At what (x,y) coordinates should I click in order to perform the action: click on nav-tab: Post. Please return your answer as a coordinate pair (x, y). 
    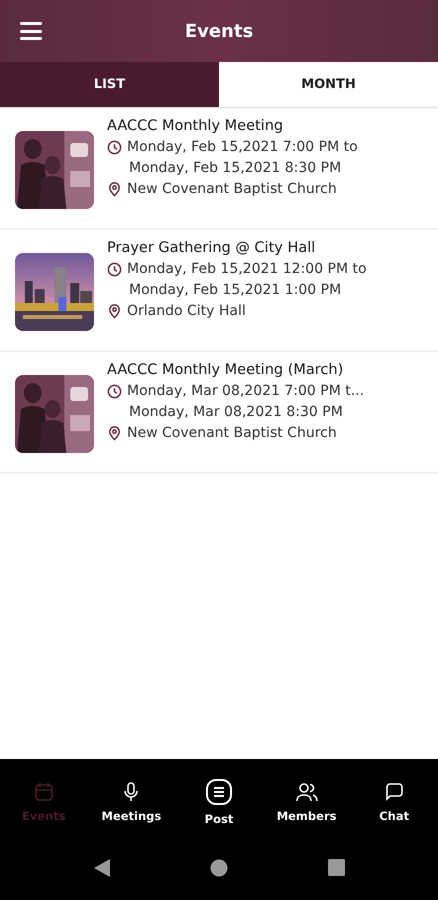
    Looking at the image, I should click on (218, 802).